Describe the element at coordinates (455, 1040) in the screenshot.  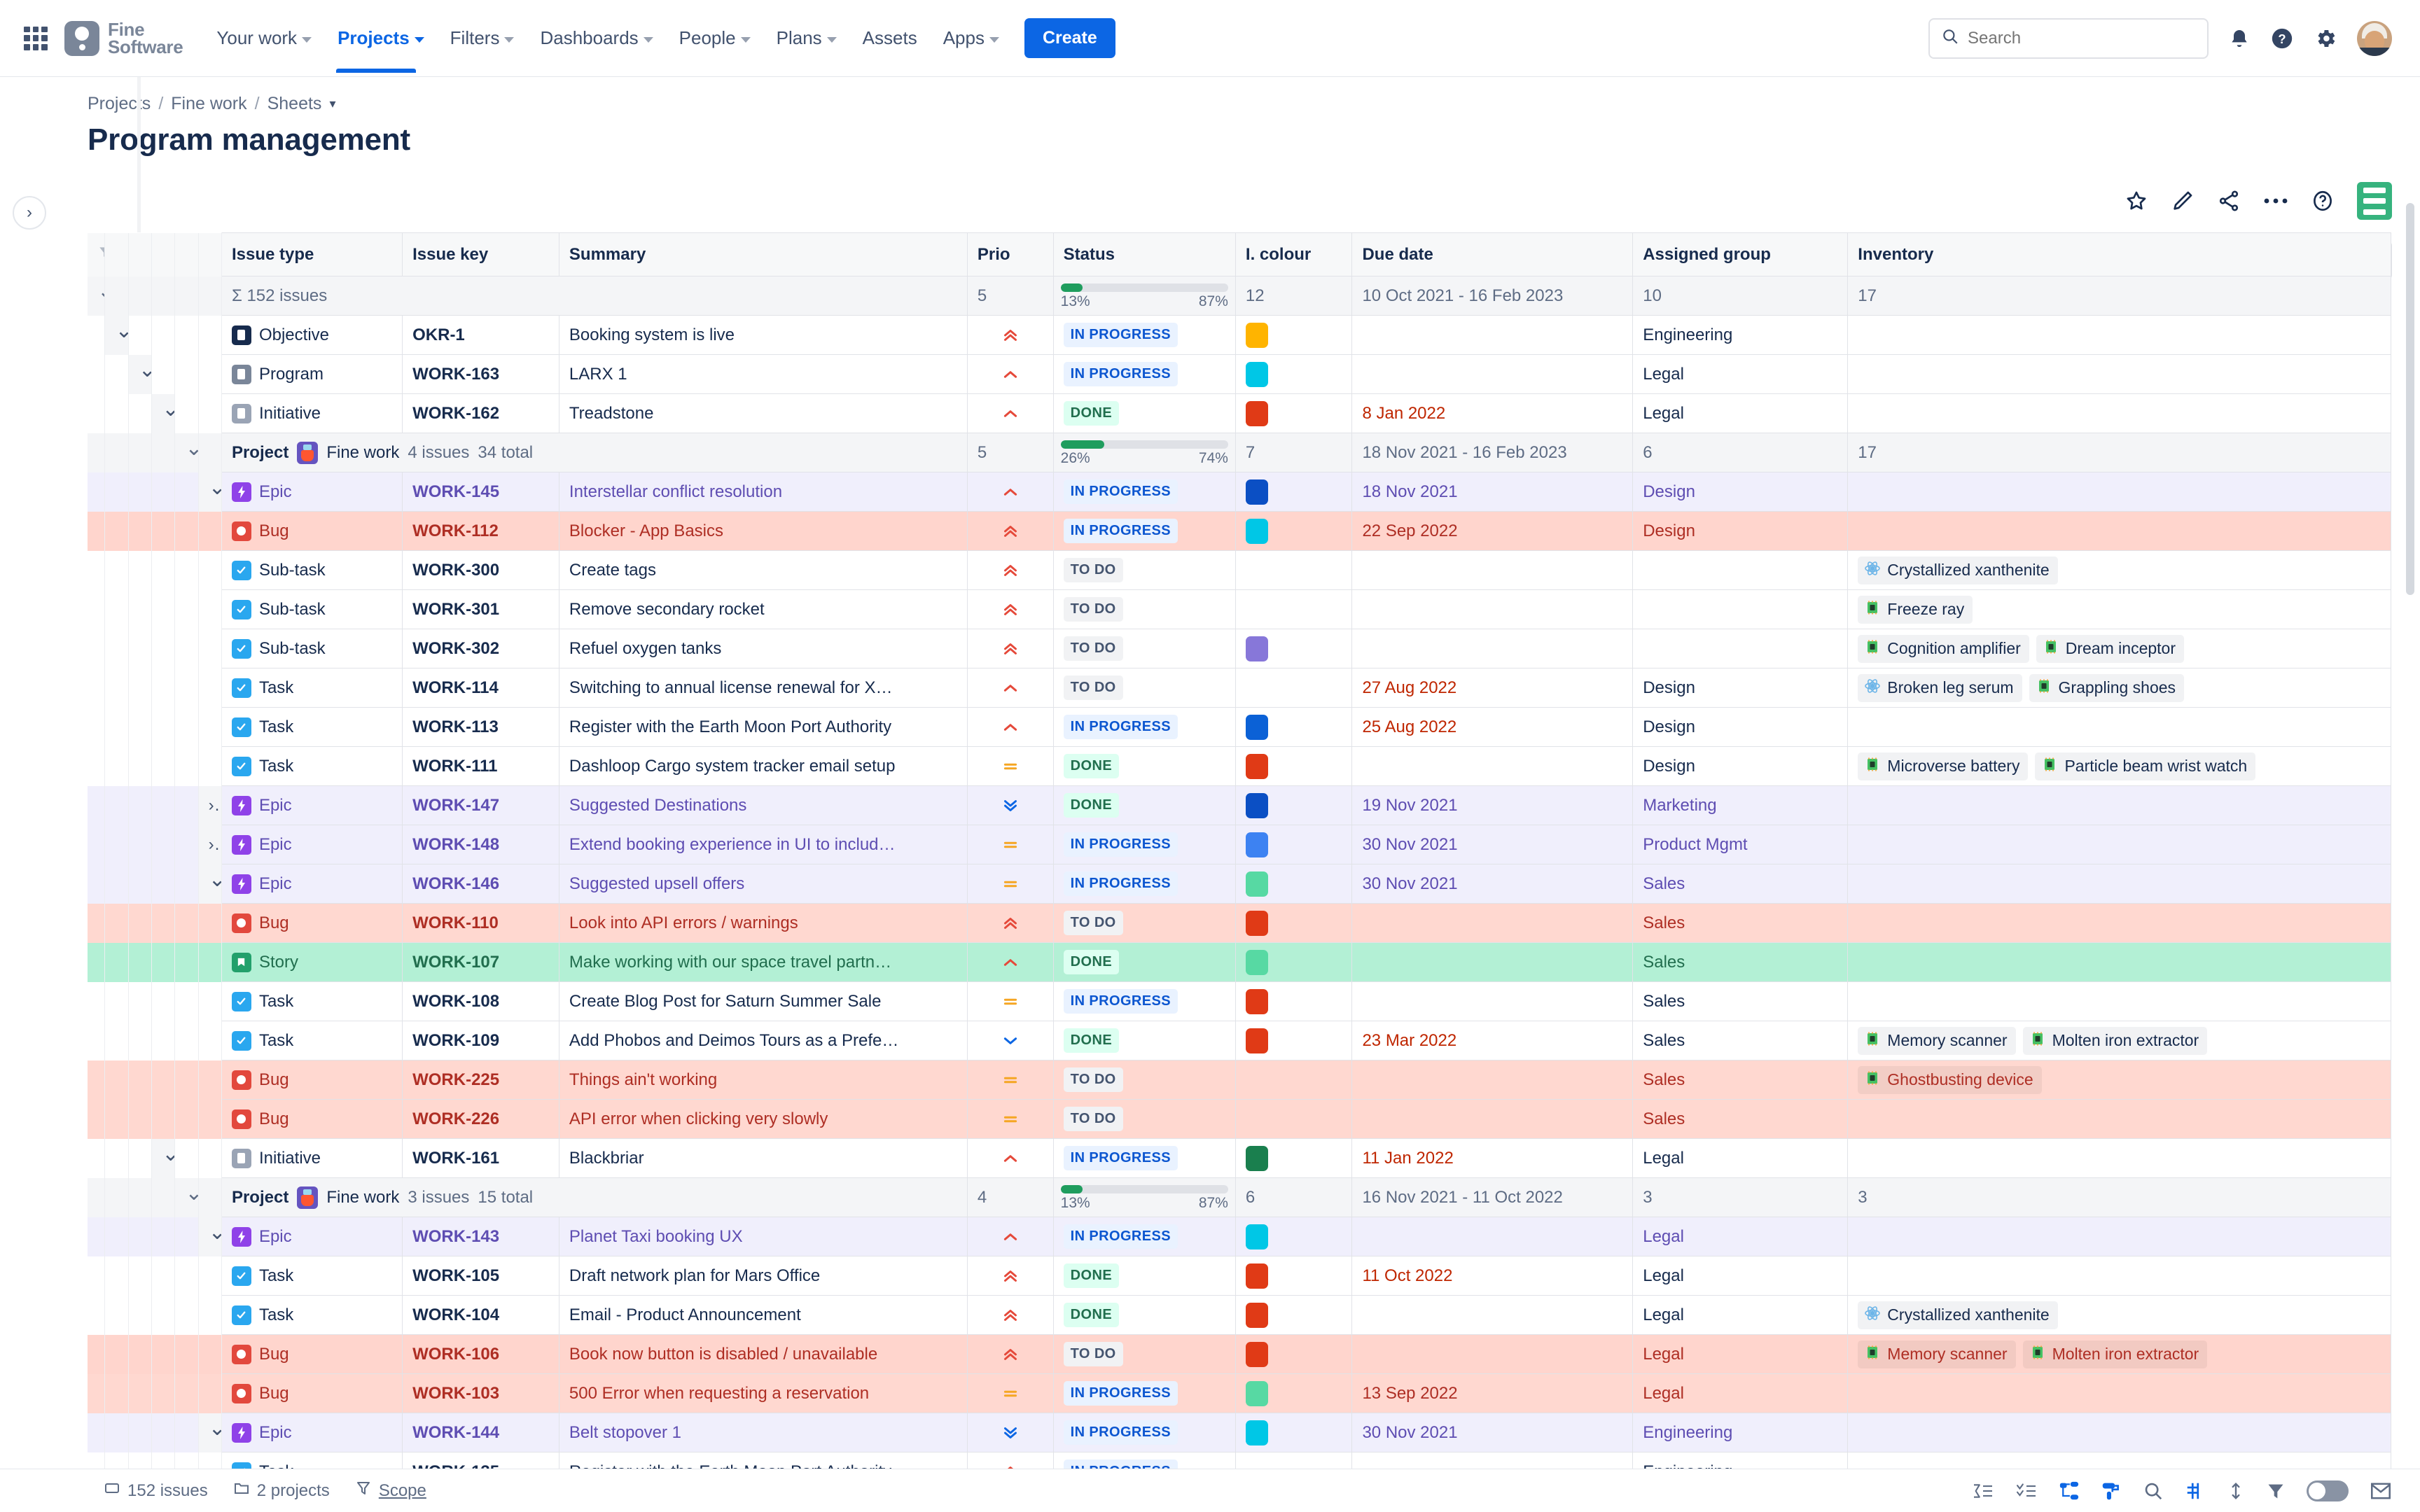
I see `issue-key-link: WORK-109` at that location.